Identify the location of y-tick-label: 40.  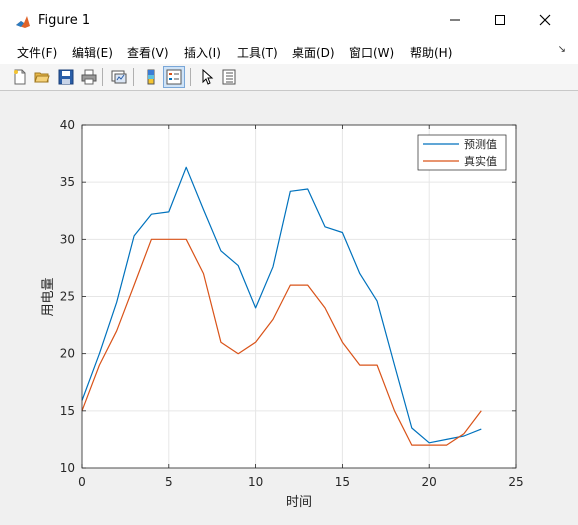
(67, 125).